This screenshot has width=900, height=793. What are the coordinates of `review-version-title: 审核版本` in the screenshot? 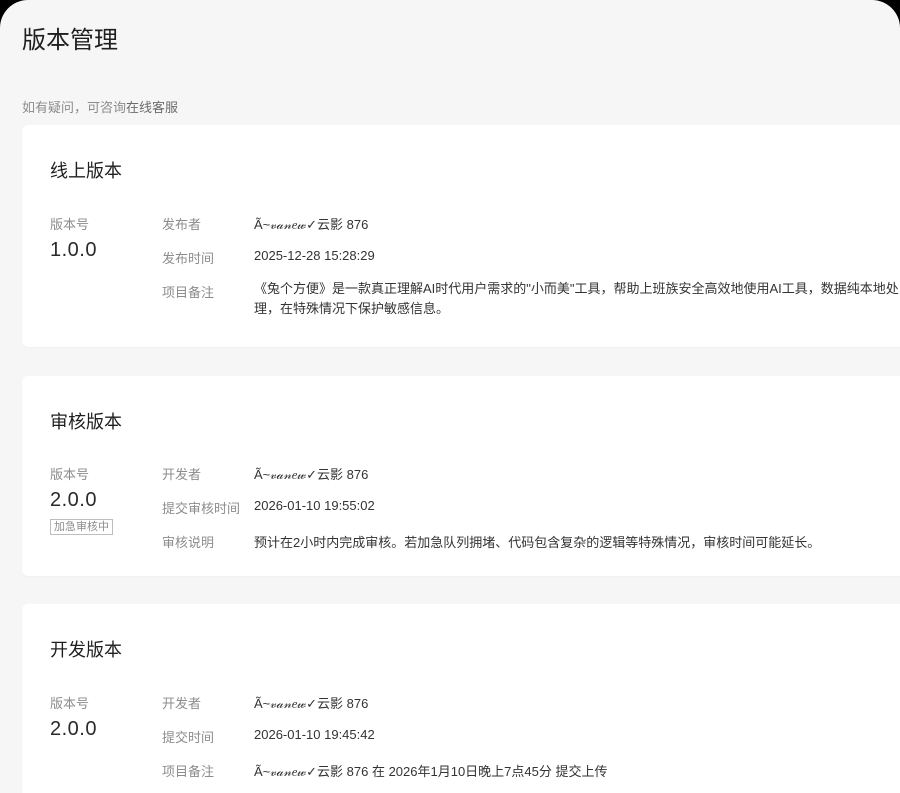 It's located at (86, 422).